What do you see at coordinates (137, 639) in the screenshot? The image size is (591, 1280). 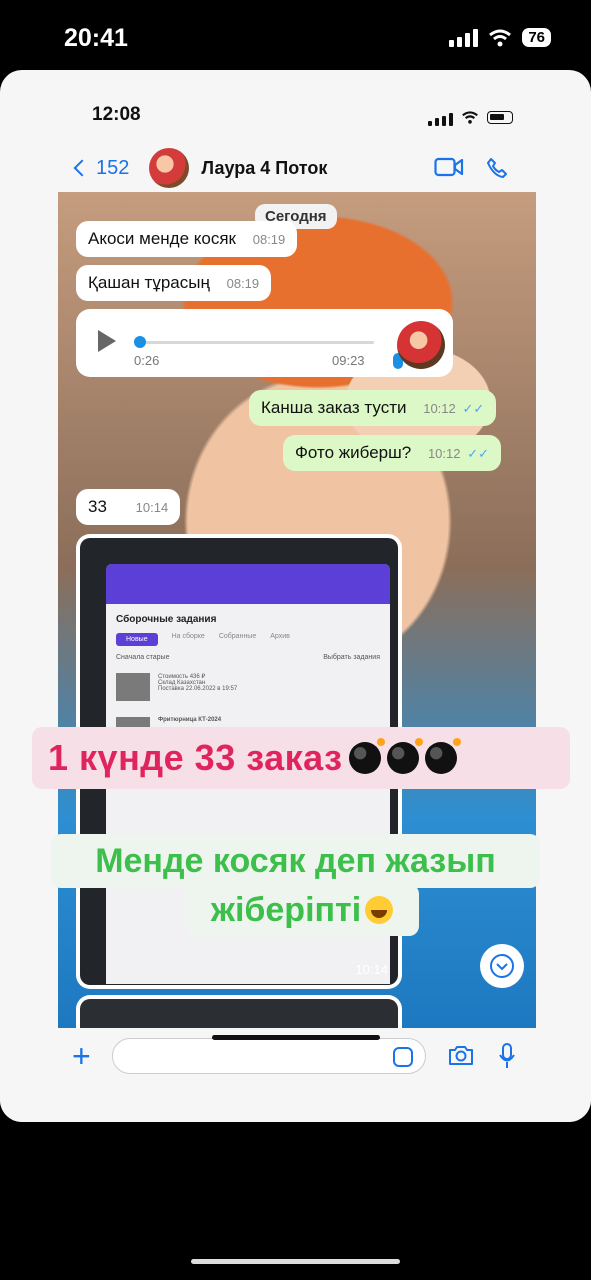 I see `photo-tab: Новые` at bounding box center [137, 639].